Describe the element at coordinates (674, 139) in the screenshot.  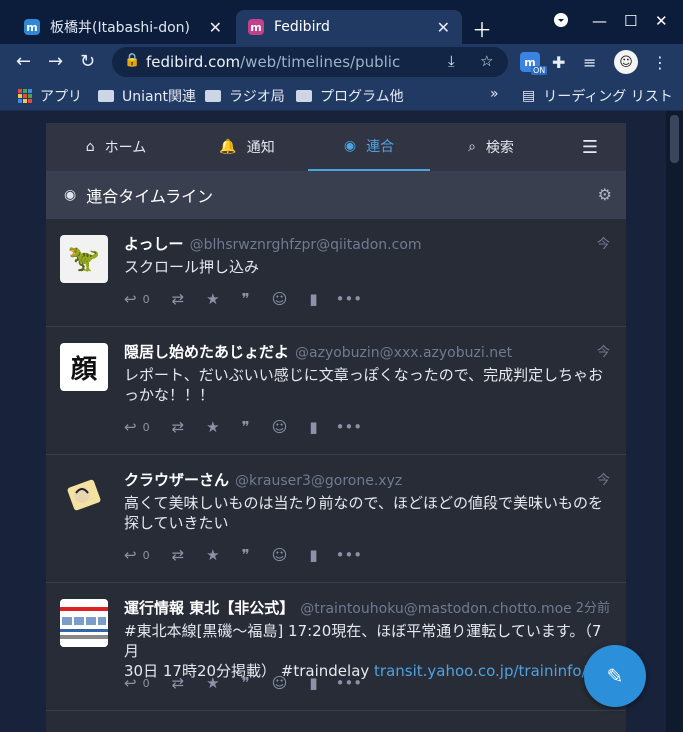
I see `scrollbar-thumb` at that location.